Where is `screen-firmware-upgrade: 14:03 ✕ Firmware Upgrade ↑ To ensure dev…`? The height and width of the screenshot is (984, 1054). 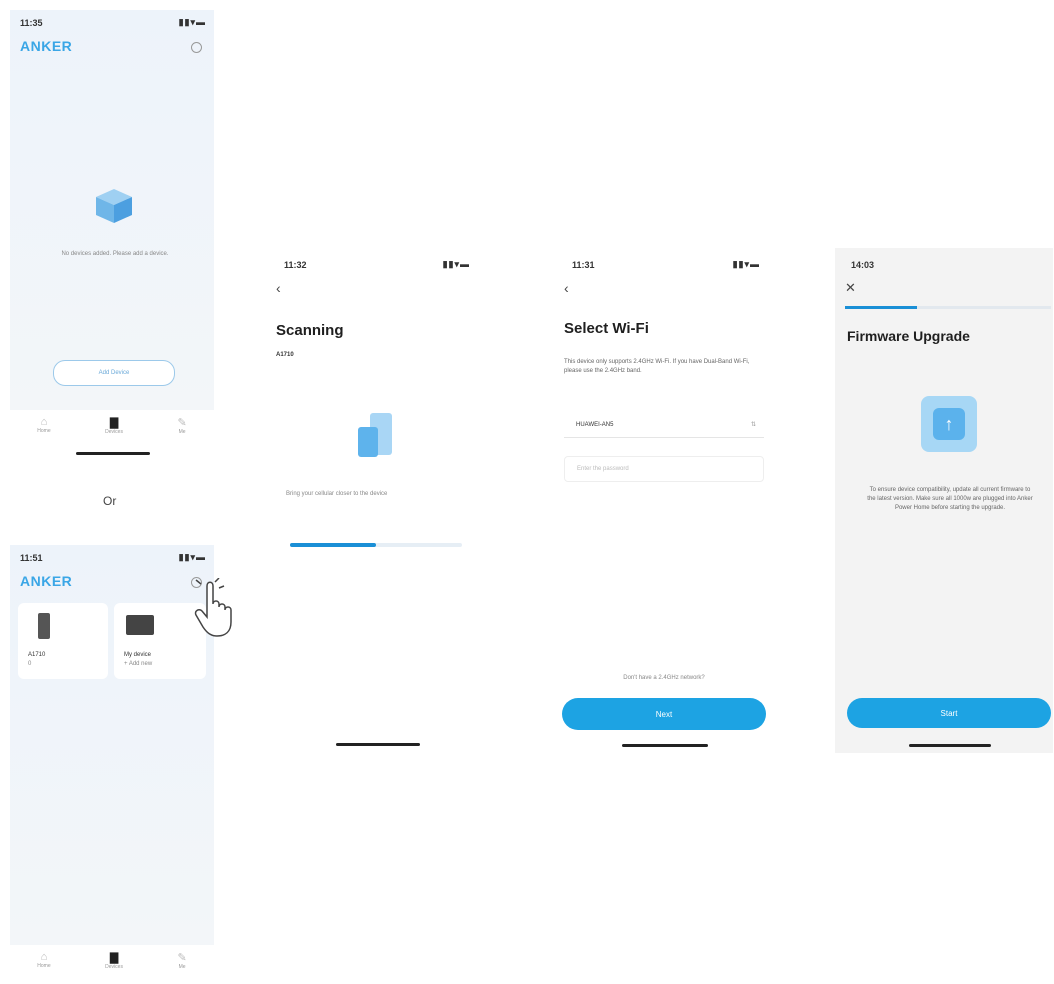
screen-firmware-upgrade: 14:03 ✕ Firmware Upgrade ↑ To ensure dev… is located at coordinates (944, 500).